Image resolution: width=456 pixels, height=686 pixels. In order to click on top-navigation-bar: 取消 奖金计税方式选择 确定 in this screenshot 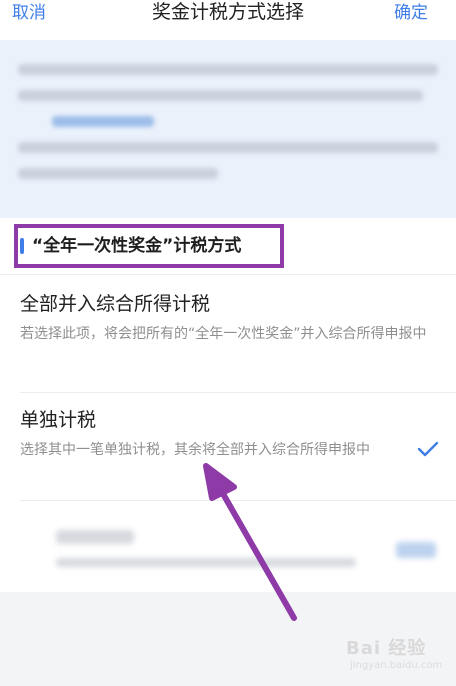, I will do `click(228, 20)`.